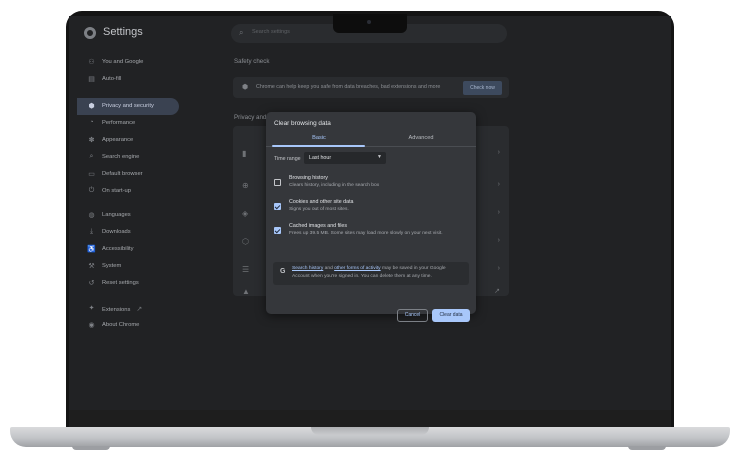  Describe the element at coordinates (123, 62) in the screenshot. I see `sidebar-item-label: You and Google` at that location.